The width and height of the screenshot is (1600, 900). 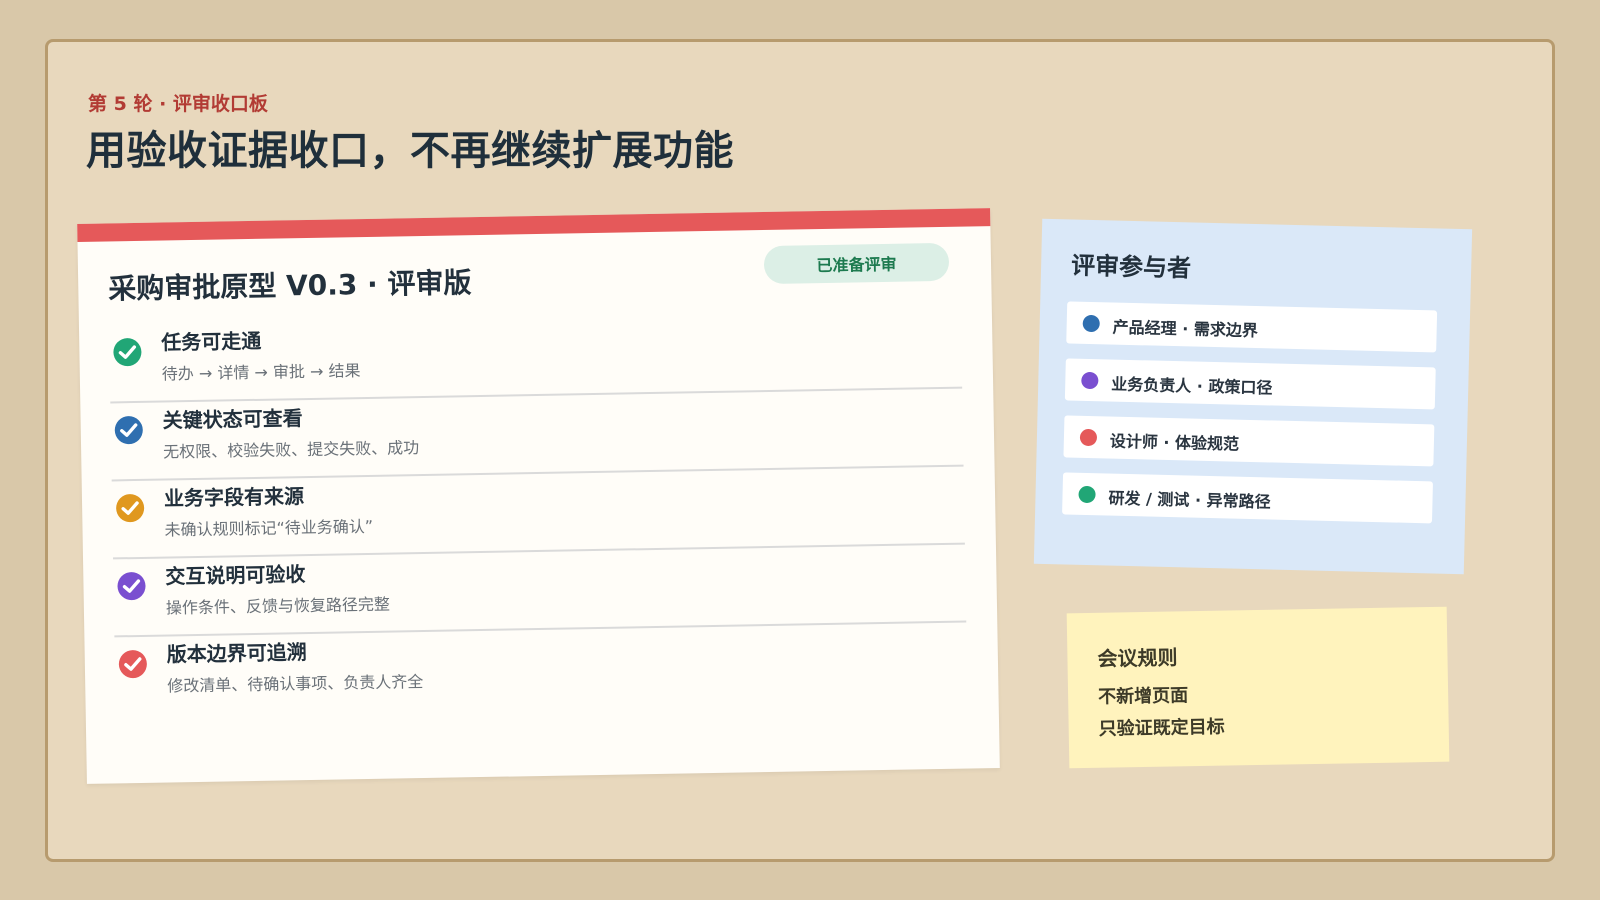 I want to click on card-title: 采购审批原型 V0.3 · 评审版, so click(x=290, y=286).